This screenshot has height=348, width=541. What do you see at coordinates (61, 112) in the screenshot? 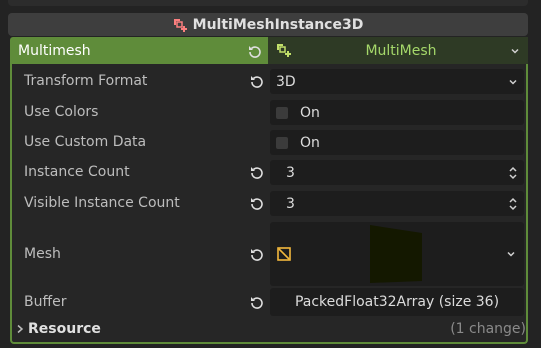
I see `use-colors-label: Use Colors` at bounding box center [61, 112].